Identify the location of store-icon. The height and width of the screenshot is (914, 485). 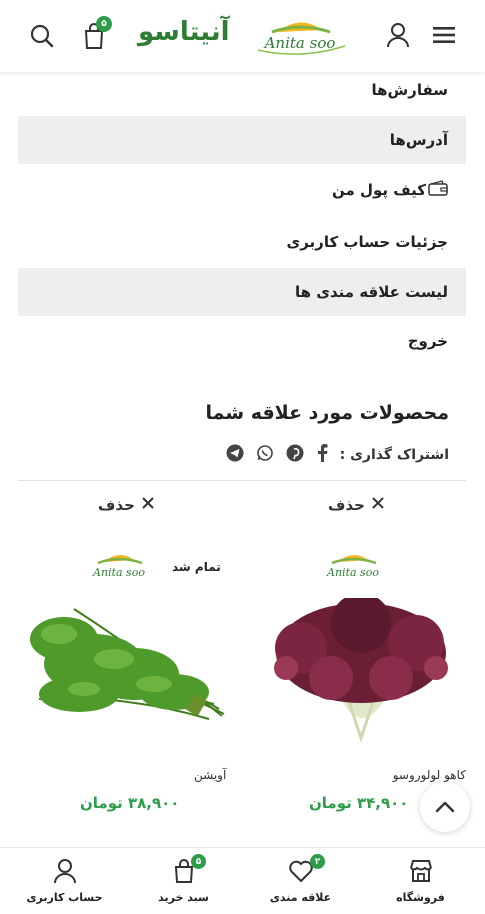
(421, 871).